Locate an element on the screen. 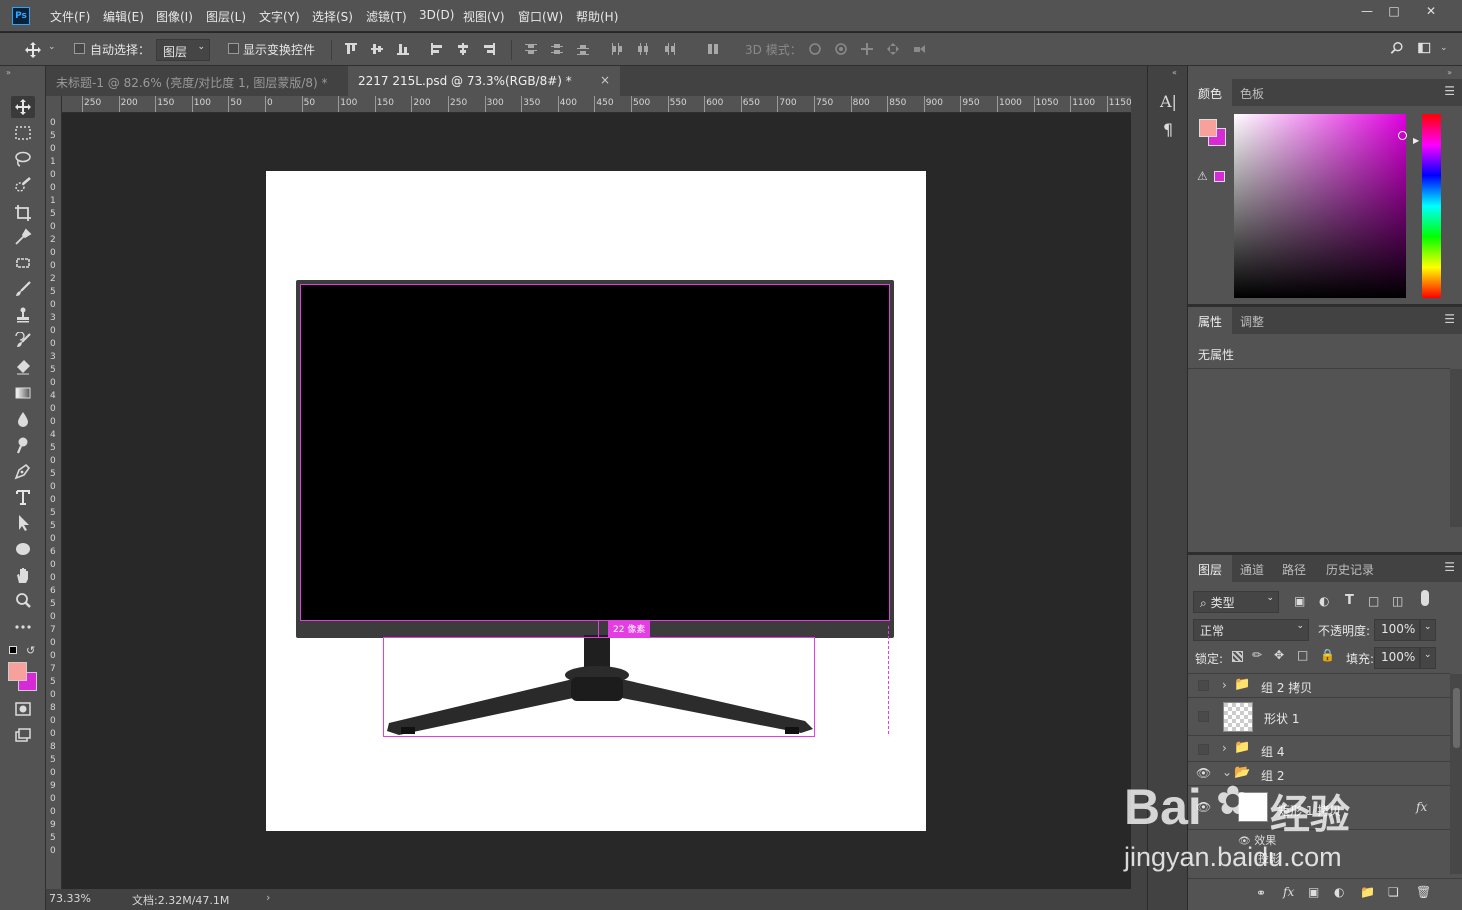 This screenshot has height=910, width=1462. dodge-tool-icon is located at coordinates (23, 445).